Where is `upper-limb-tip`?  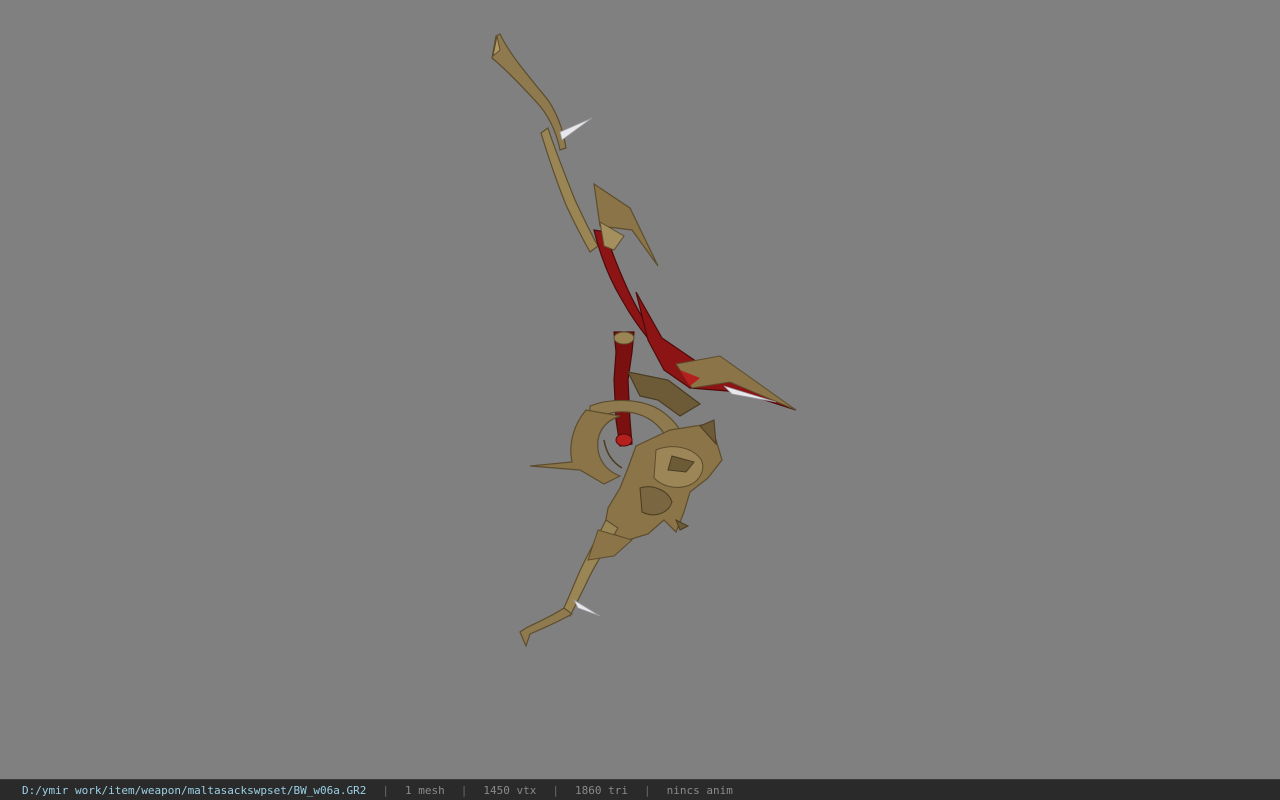
upper-limb-tip is located at coordinates (529, 92).